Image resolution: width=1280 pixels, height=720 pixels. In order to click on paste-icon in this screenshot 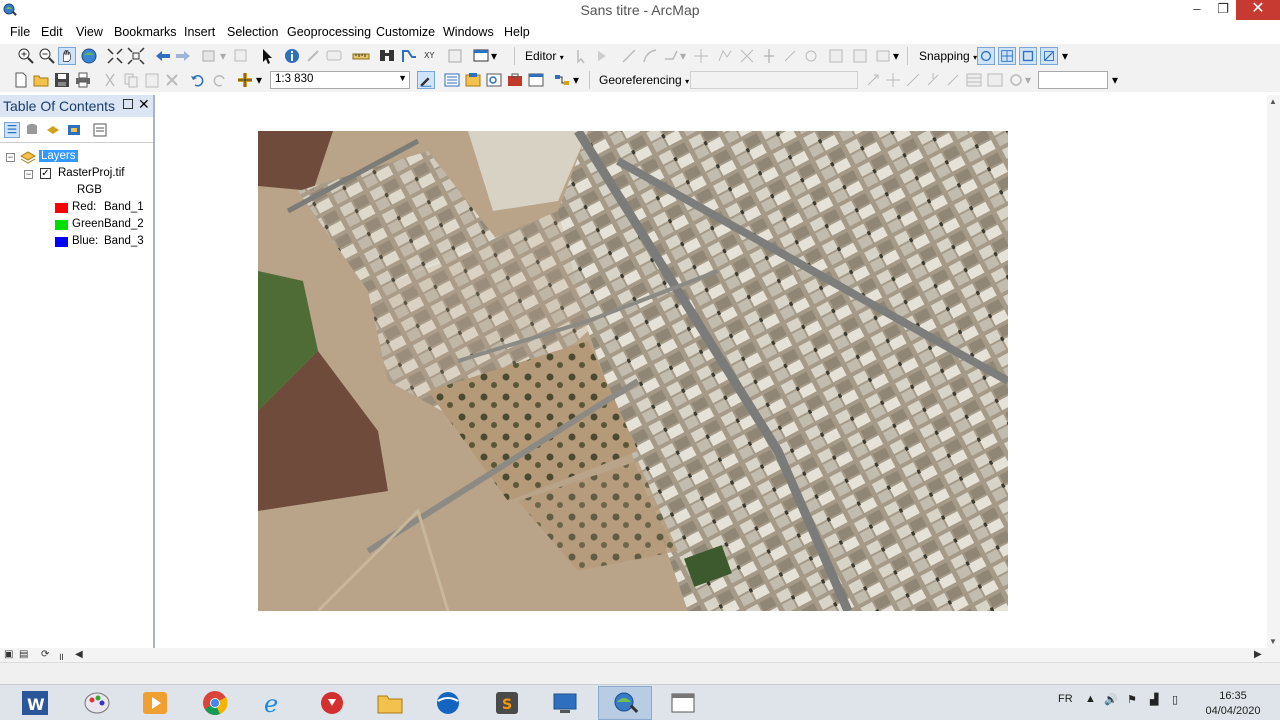, I will do `click(152, 80)`.